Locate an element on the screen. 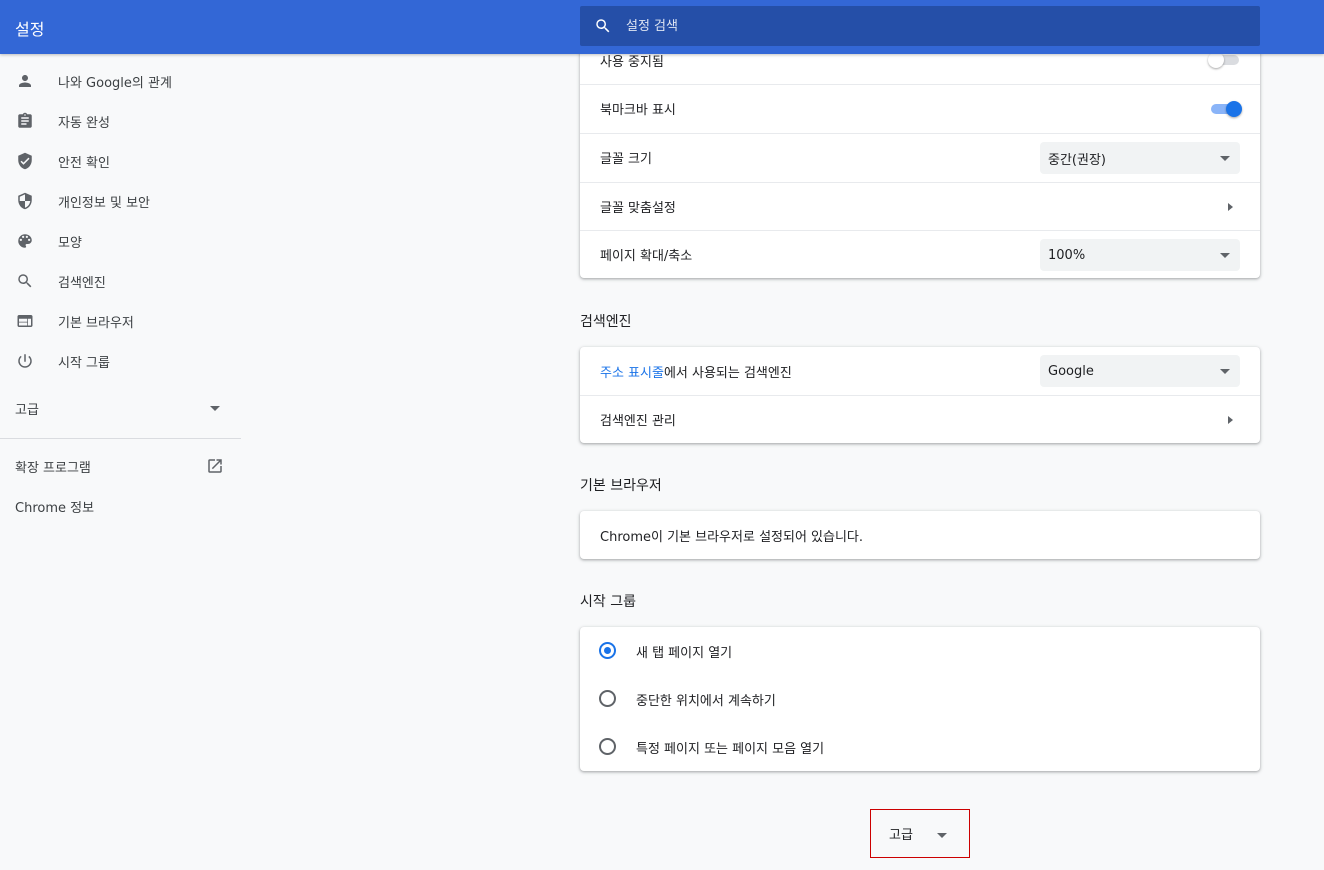 The height and width of the screenshot is (870, 1324). open-in-new-icon is located at coordinates (215, 466).